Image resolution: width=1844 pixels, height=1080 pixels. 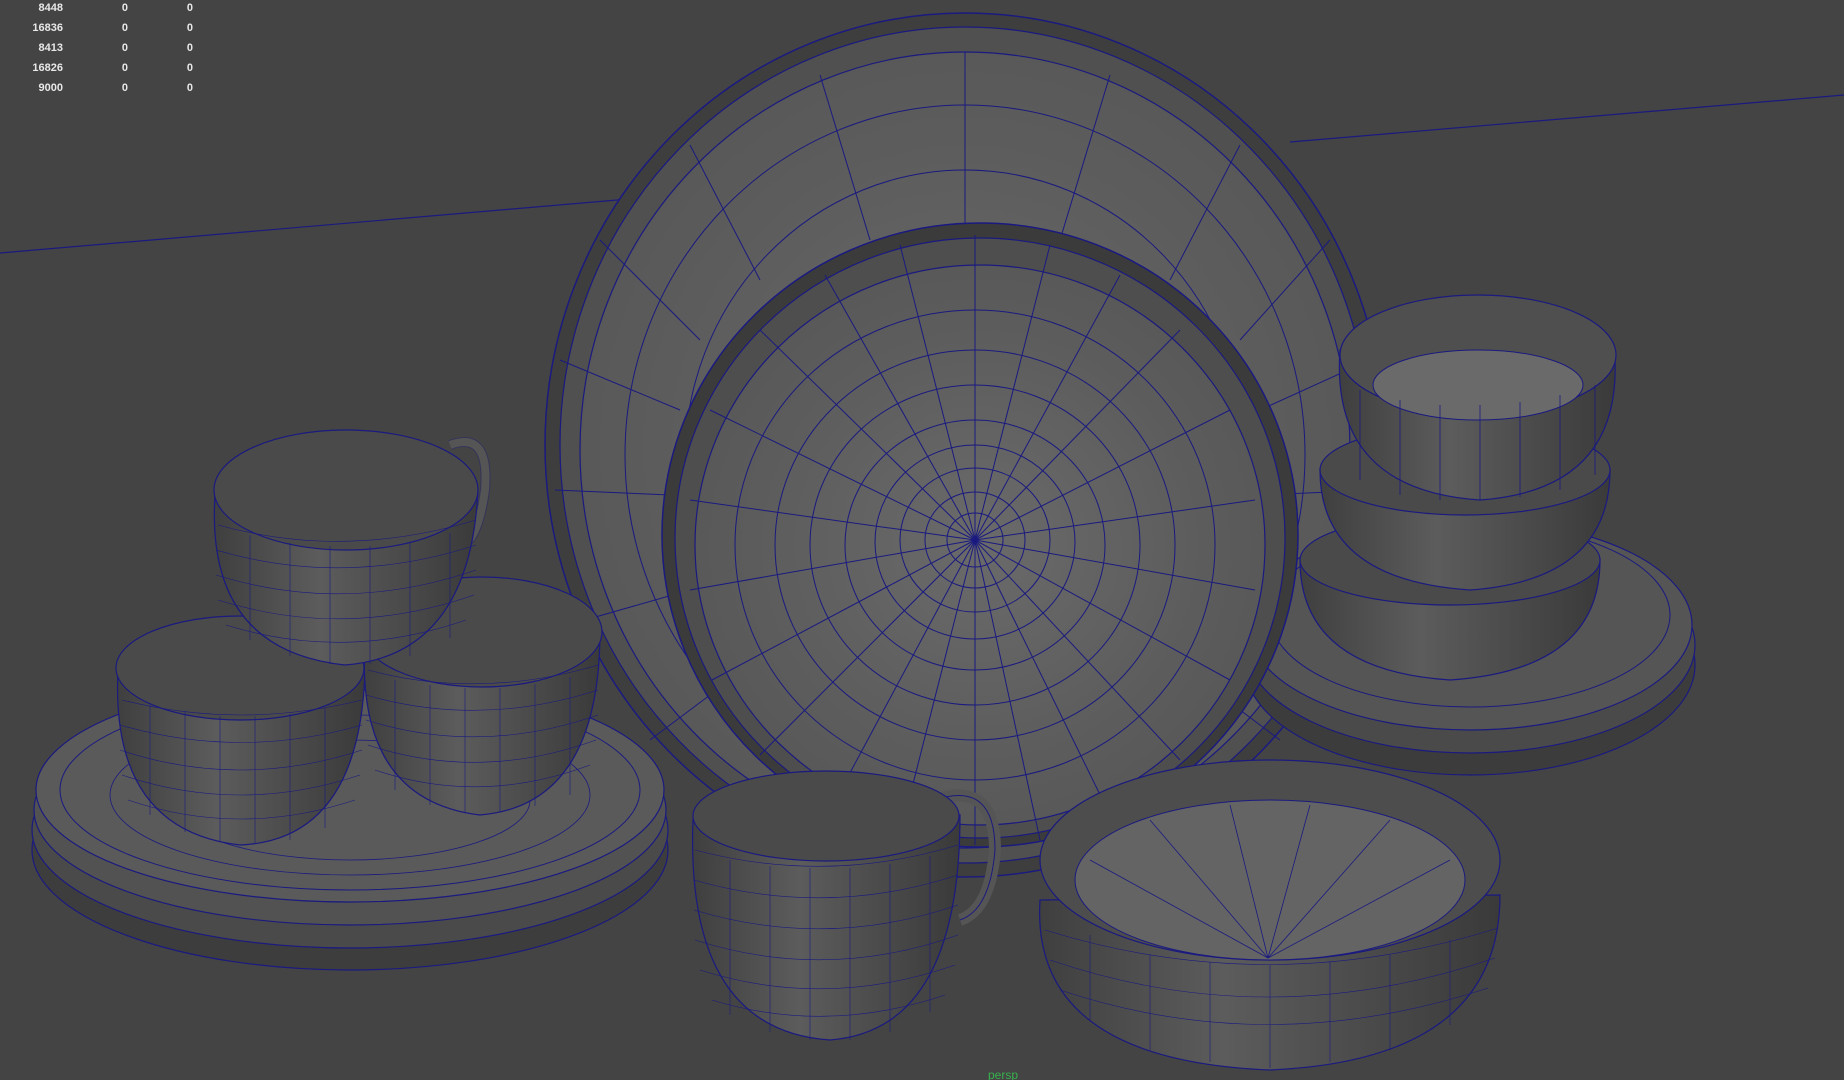 I want to click on front-bowl, so click(x=1270, y=915).